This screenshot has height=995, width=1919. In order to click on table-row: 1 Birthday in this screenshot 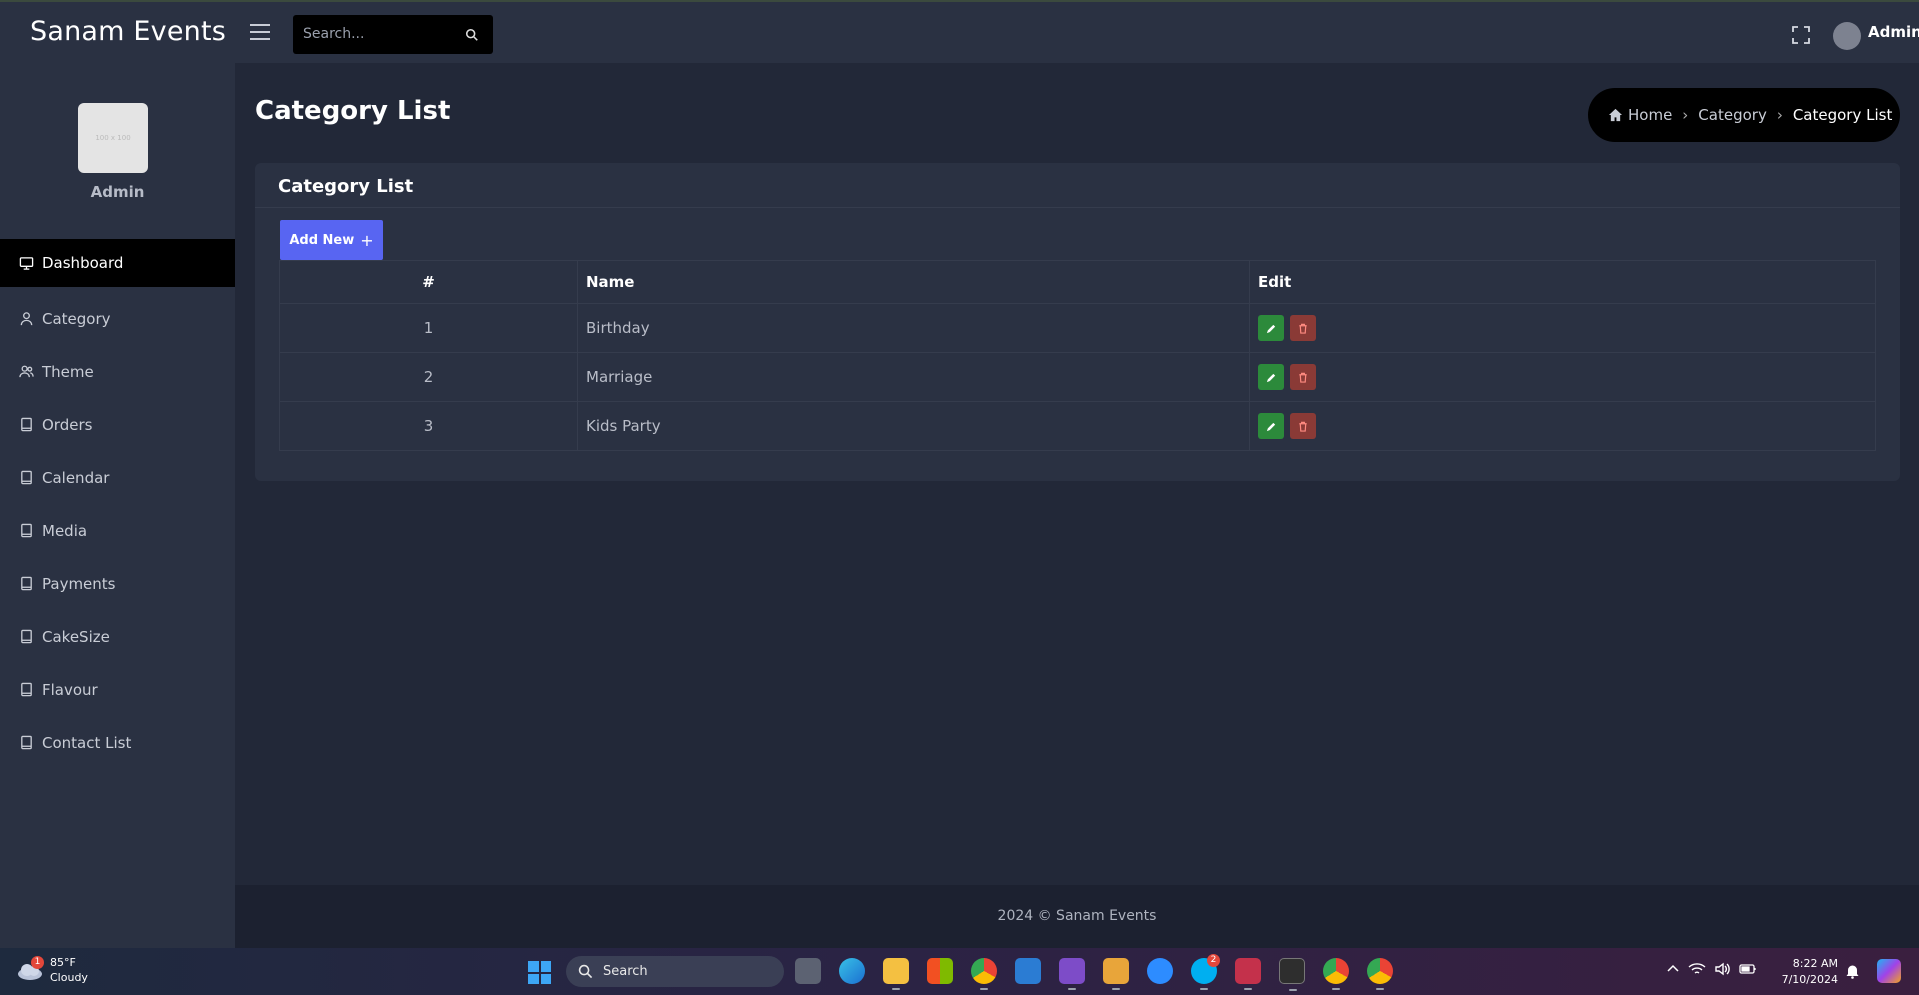, I will do `click(1077, 328)`.